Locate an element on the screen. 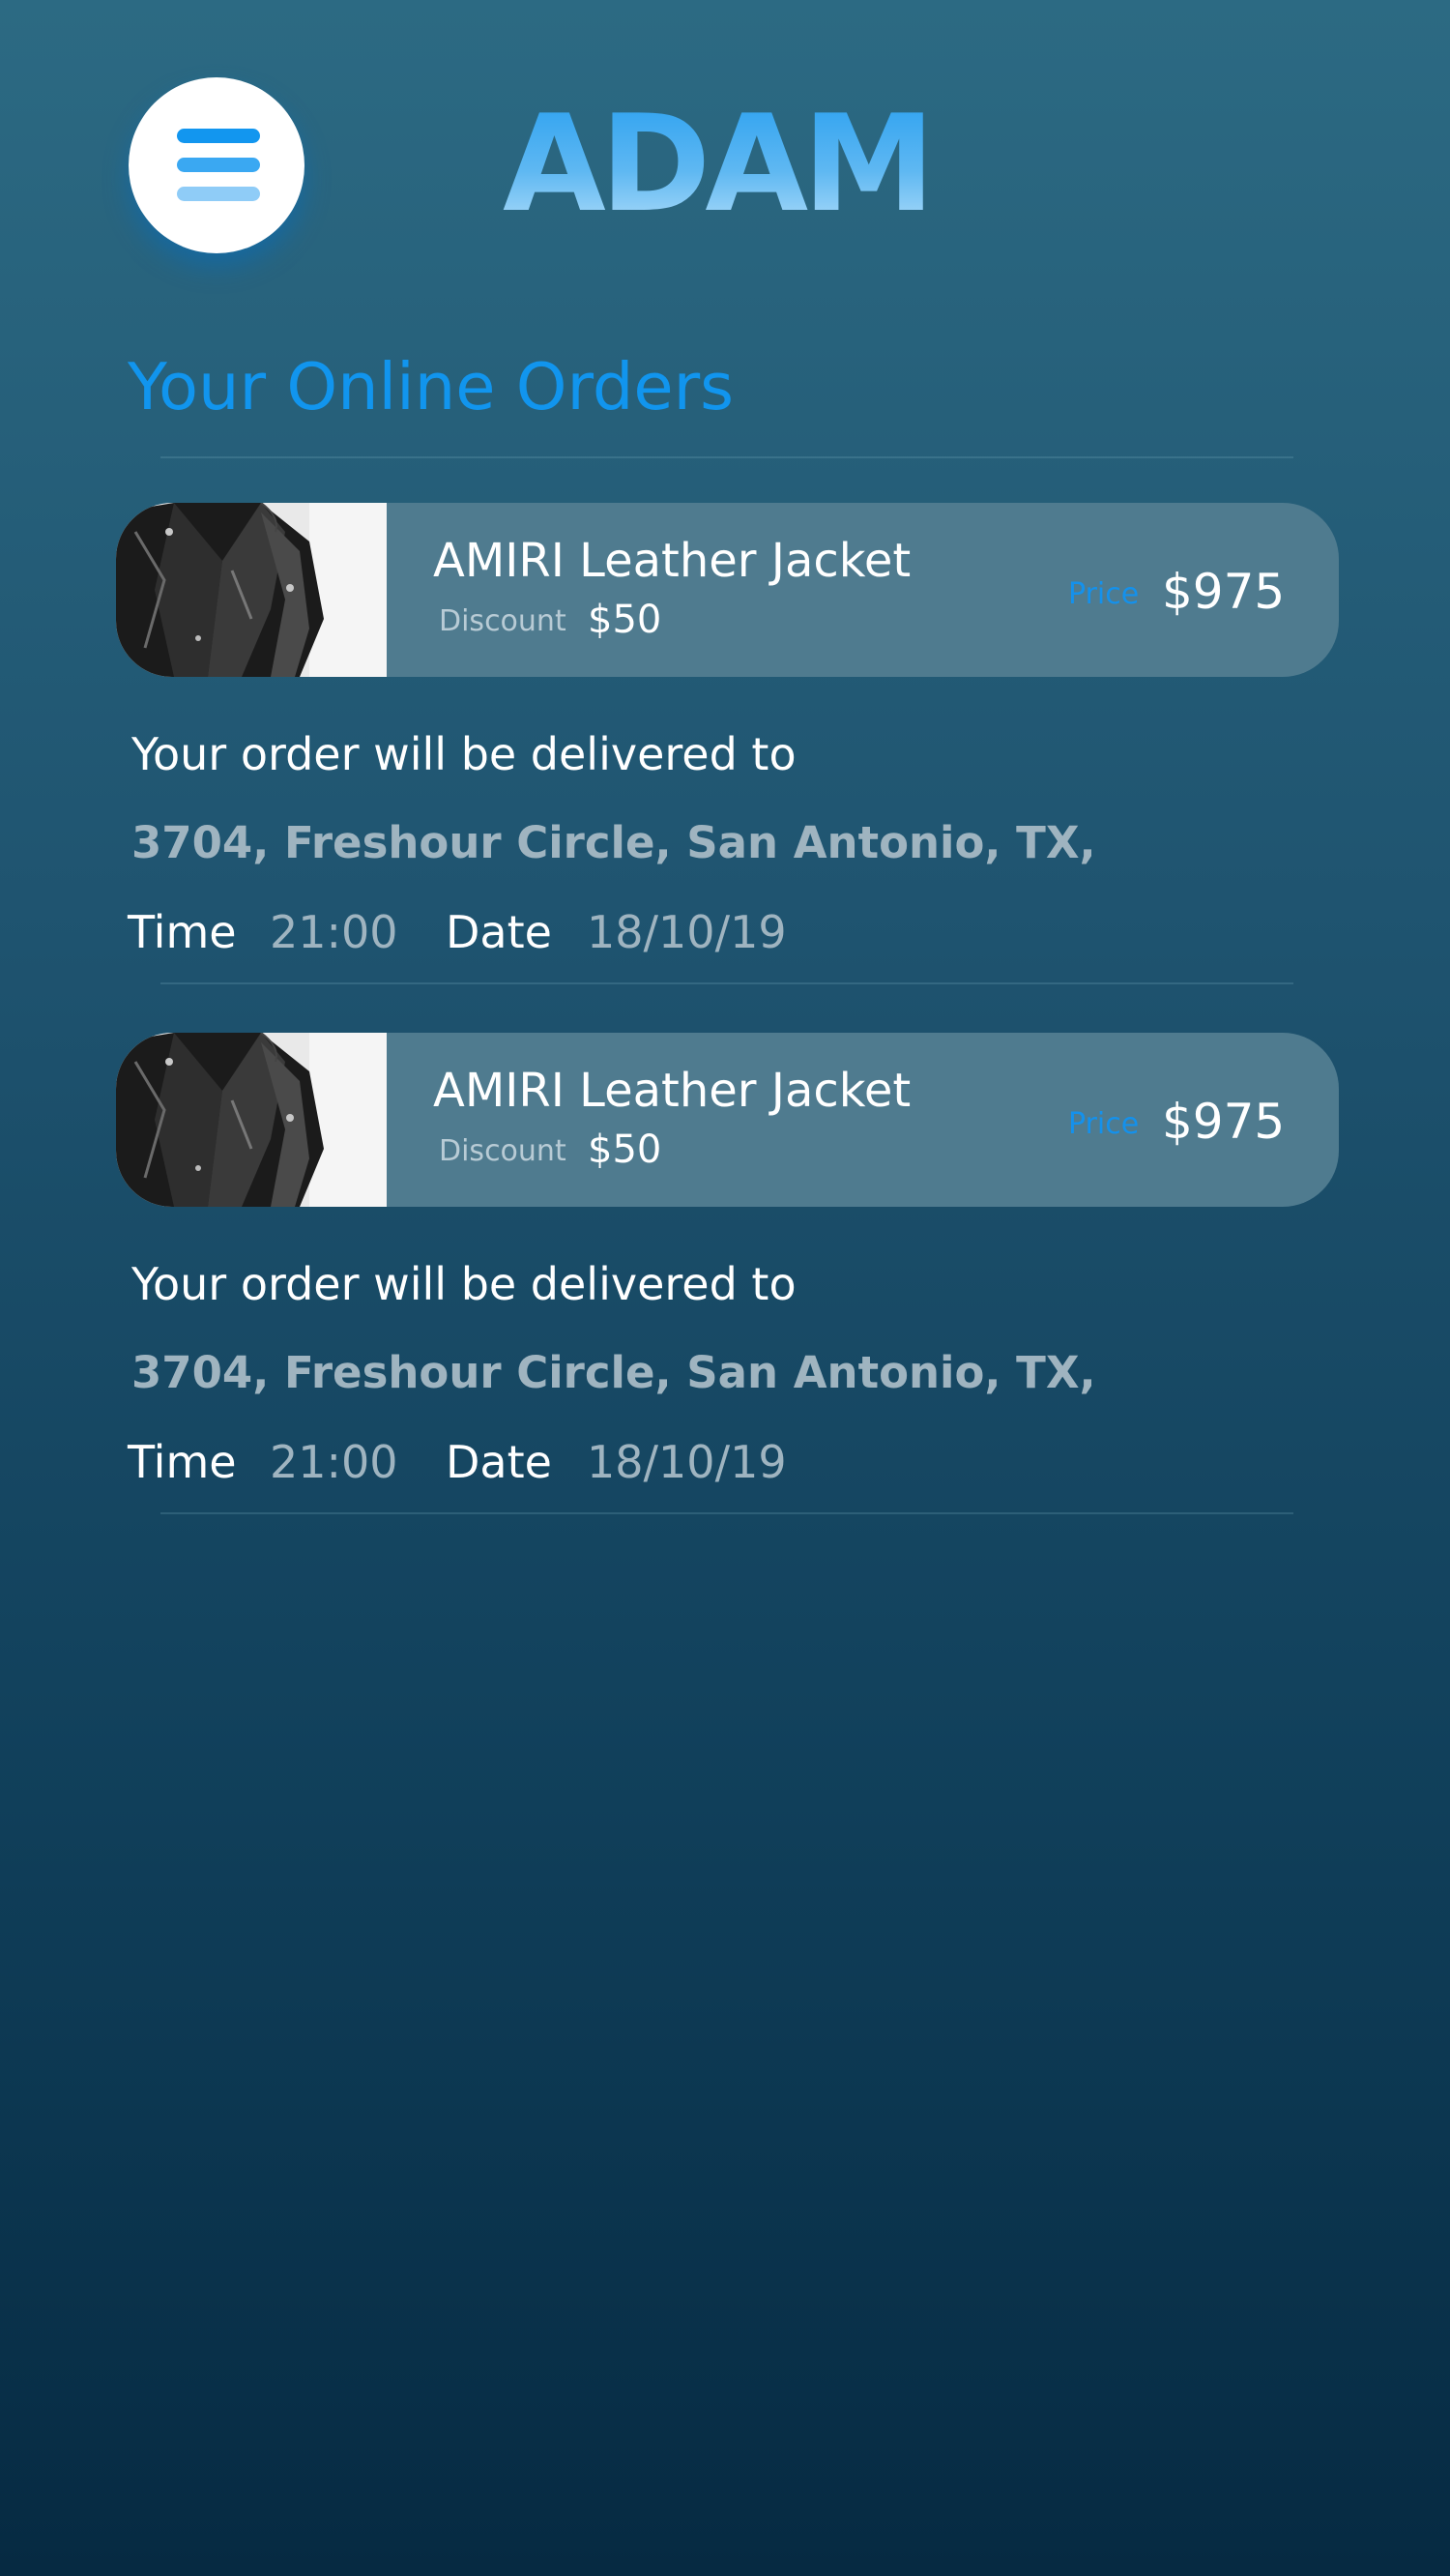 This screenshot has height=2576, width=1450. hamburger-menu-icon-bar-bottom is located at coordinates (218, 194).